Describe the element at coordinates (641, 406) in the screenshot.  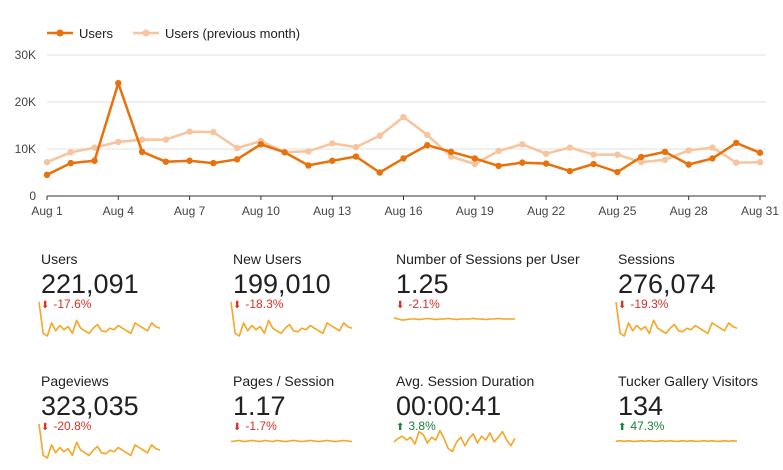
I see `kpi-value: 134` at that location.